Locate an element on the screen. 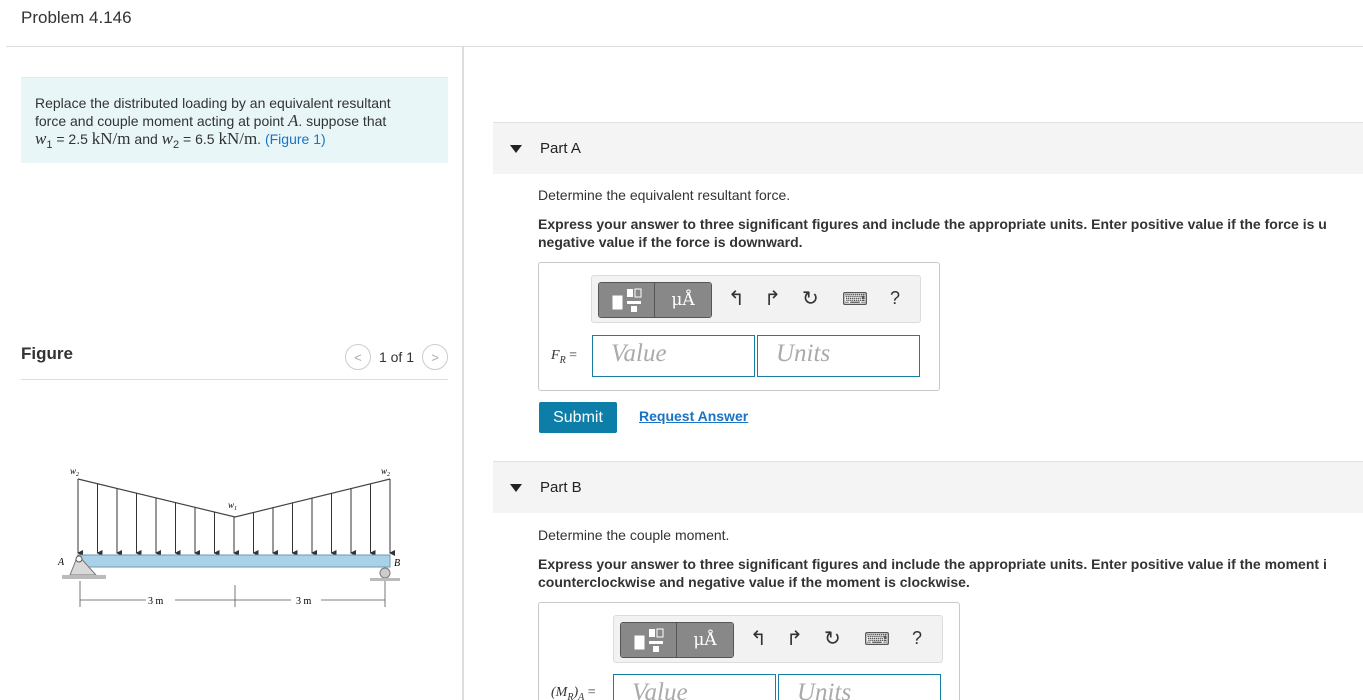 The image size is (1363, 700). request-answer-link: Request Answer is located at coordinates (693, 416).